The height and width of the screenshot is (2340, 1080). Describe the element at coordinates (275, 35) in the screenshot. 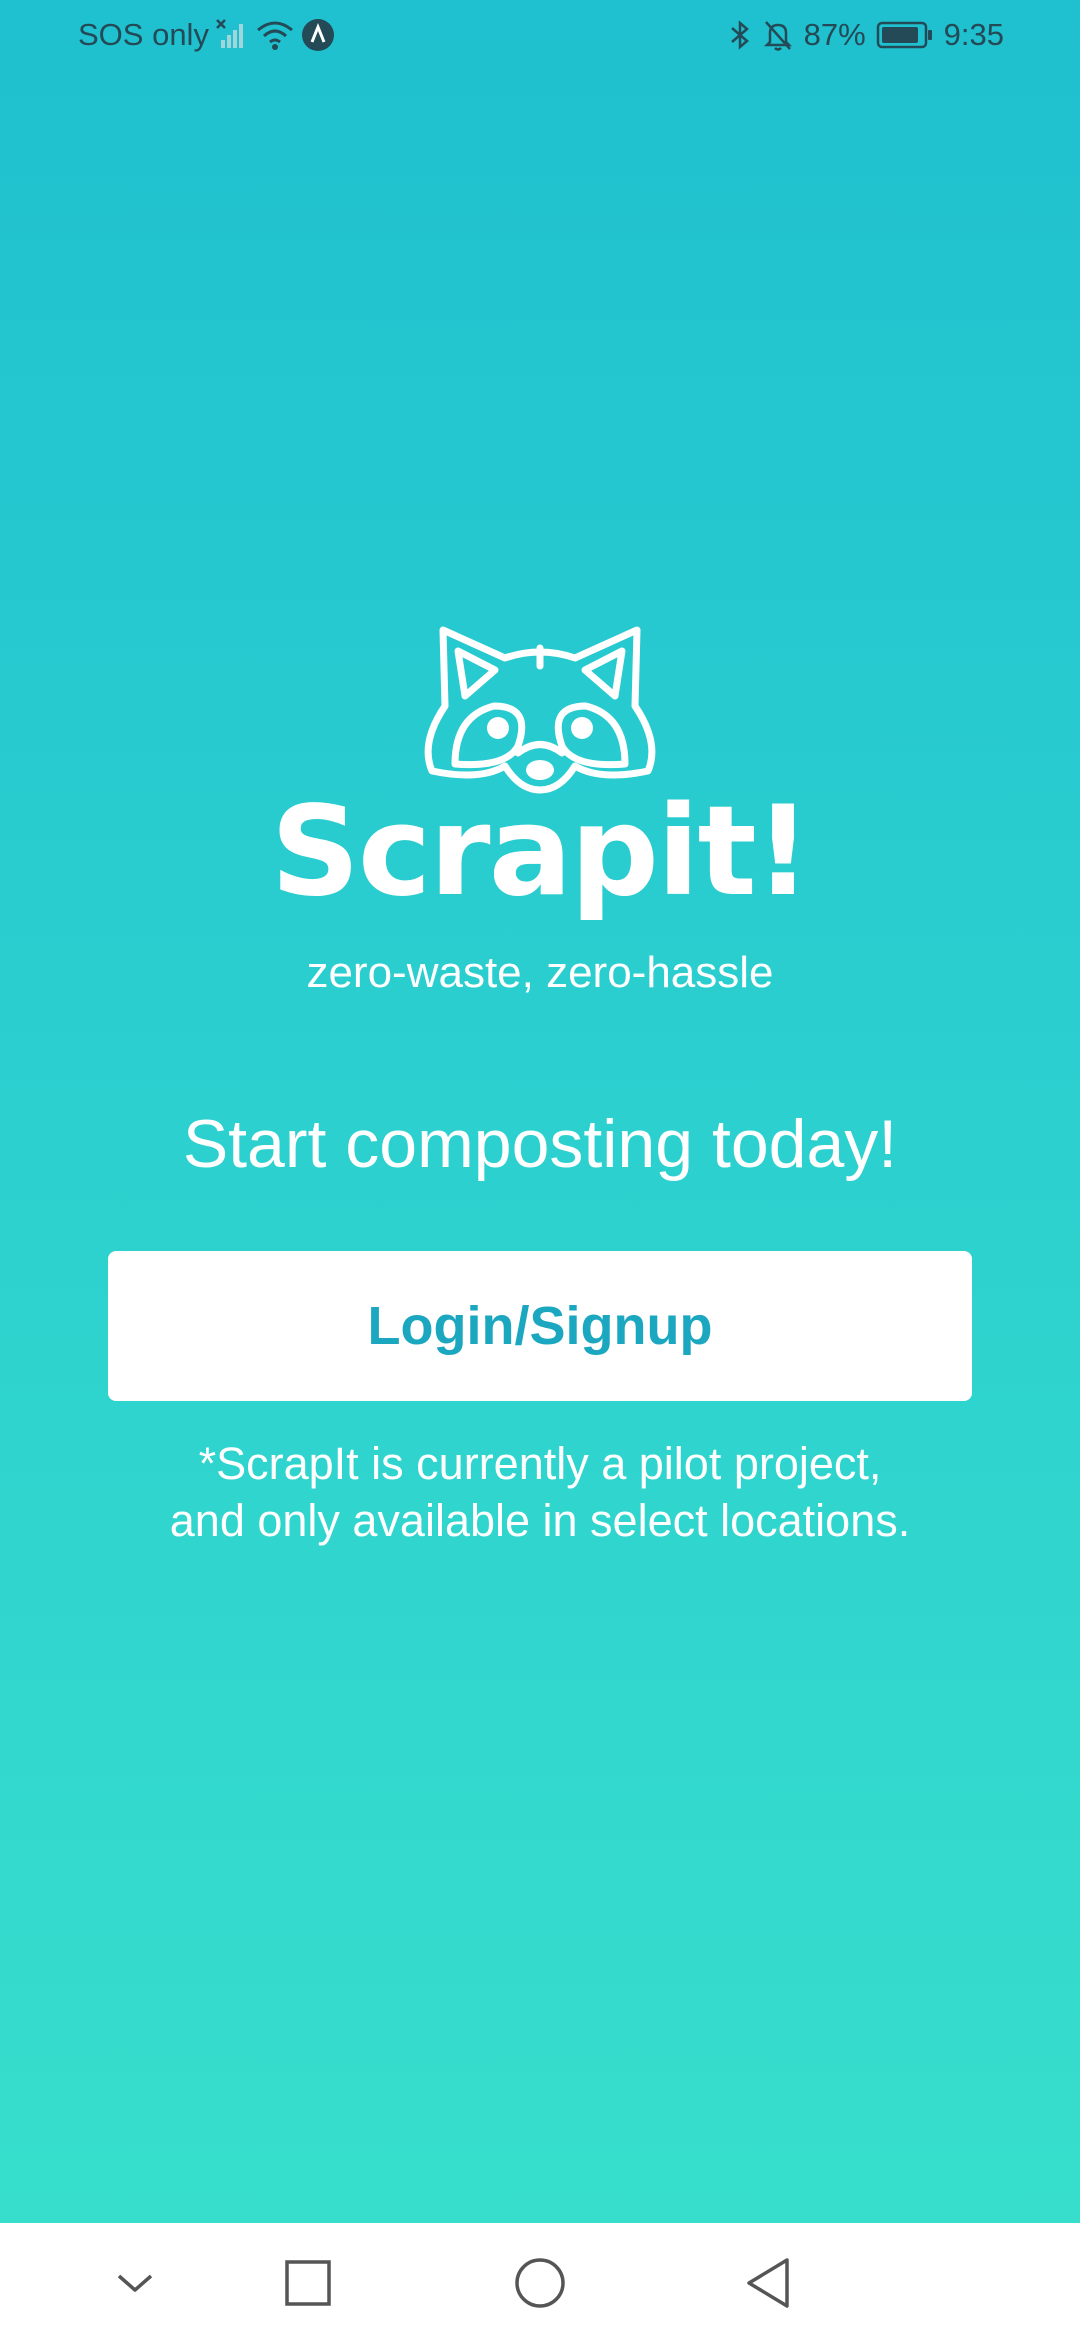

I see `wifi-icon` at that location.